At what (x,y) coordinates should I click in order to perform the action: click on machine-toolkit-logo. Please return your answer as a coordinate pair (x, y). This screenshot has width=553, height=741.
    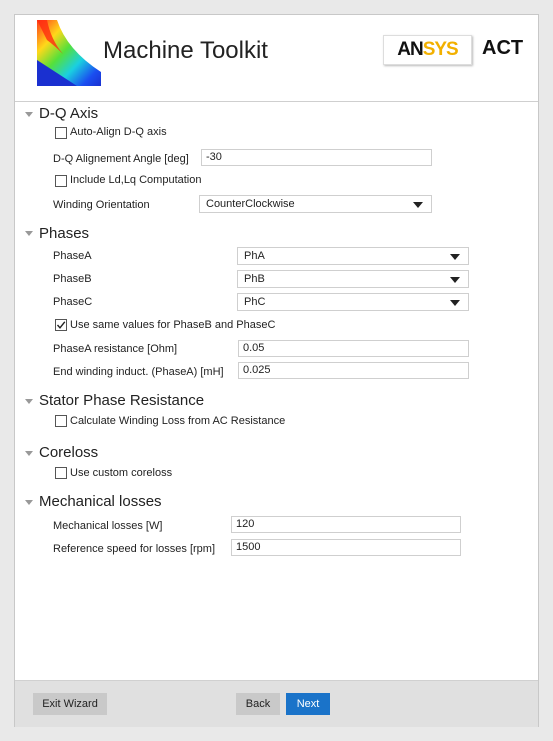
    Looking at the image, I should click on (69, 53).